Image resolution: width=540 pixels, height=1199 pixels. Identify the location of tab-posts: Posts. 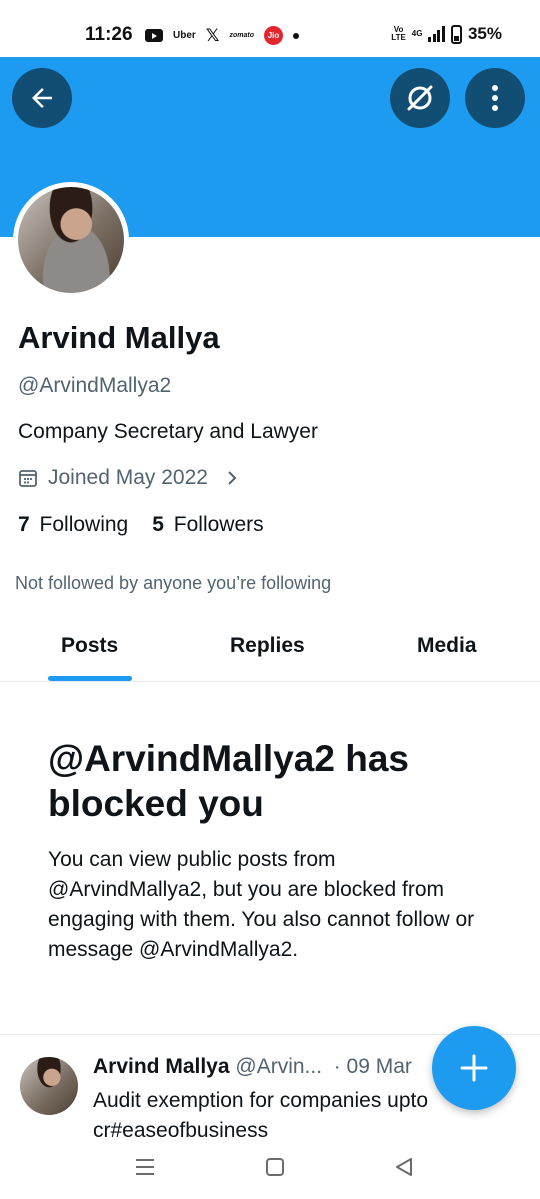
(89, 646).